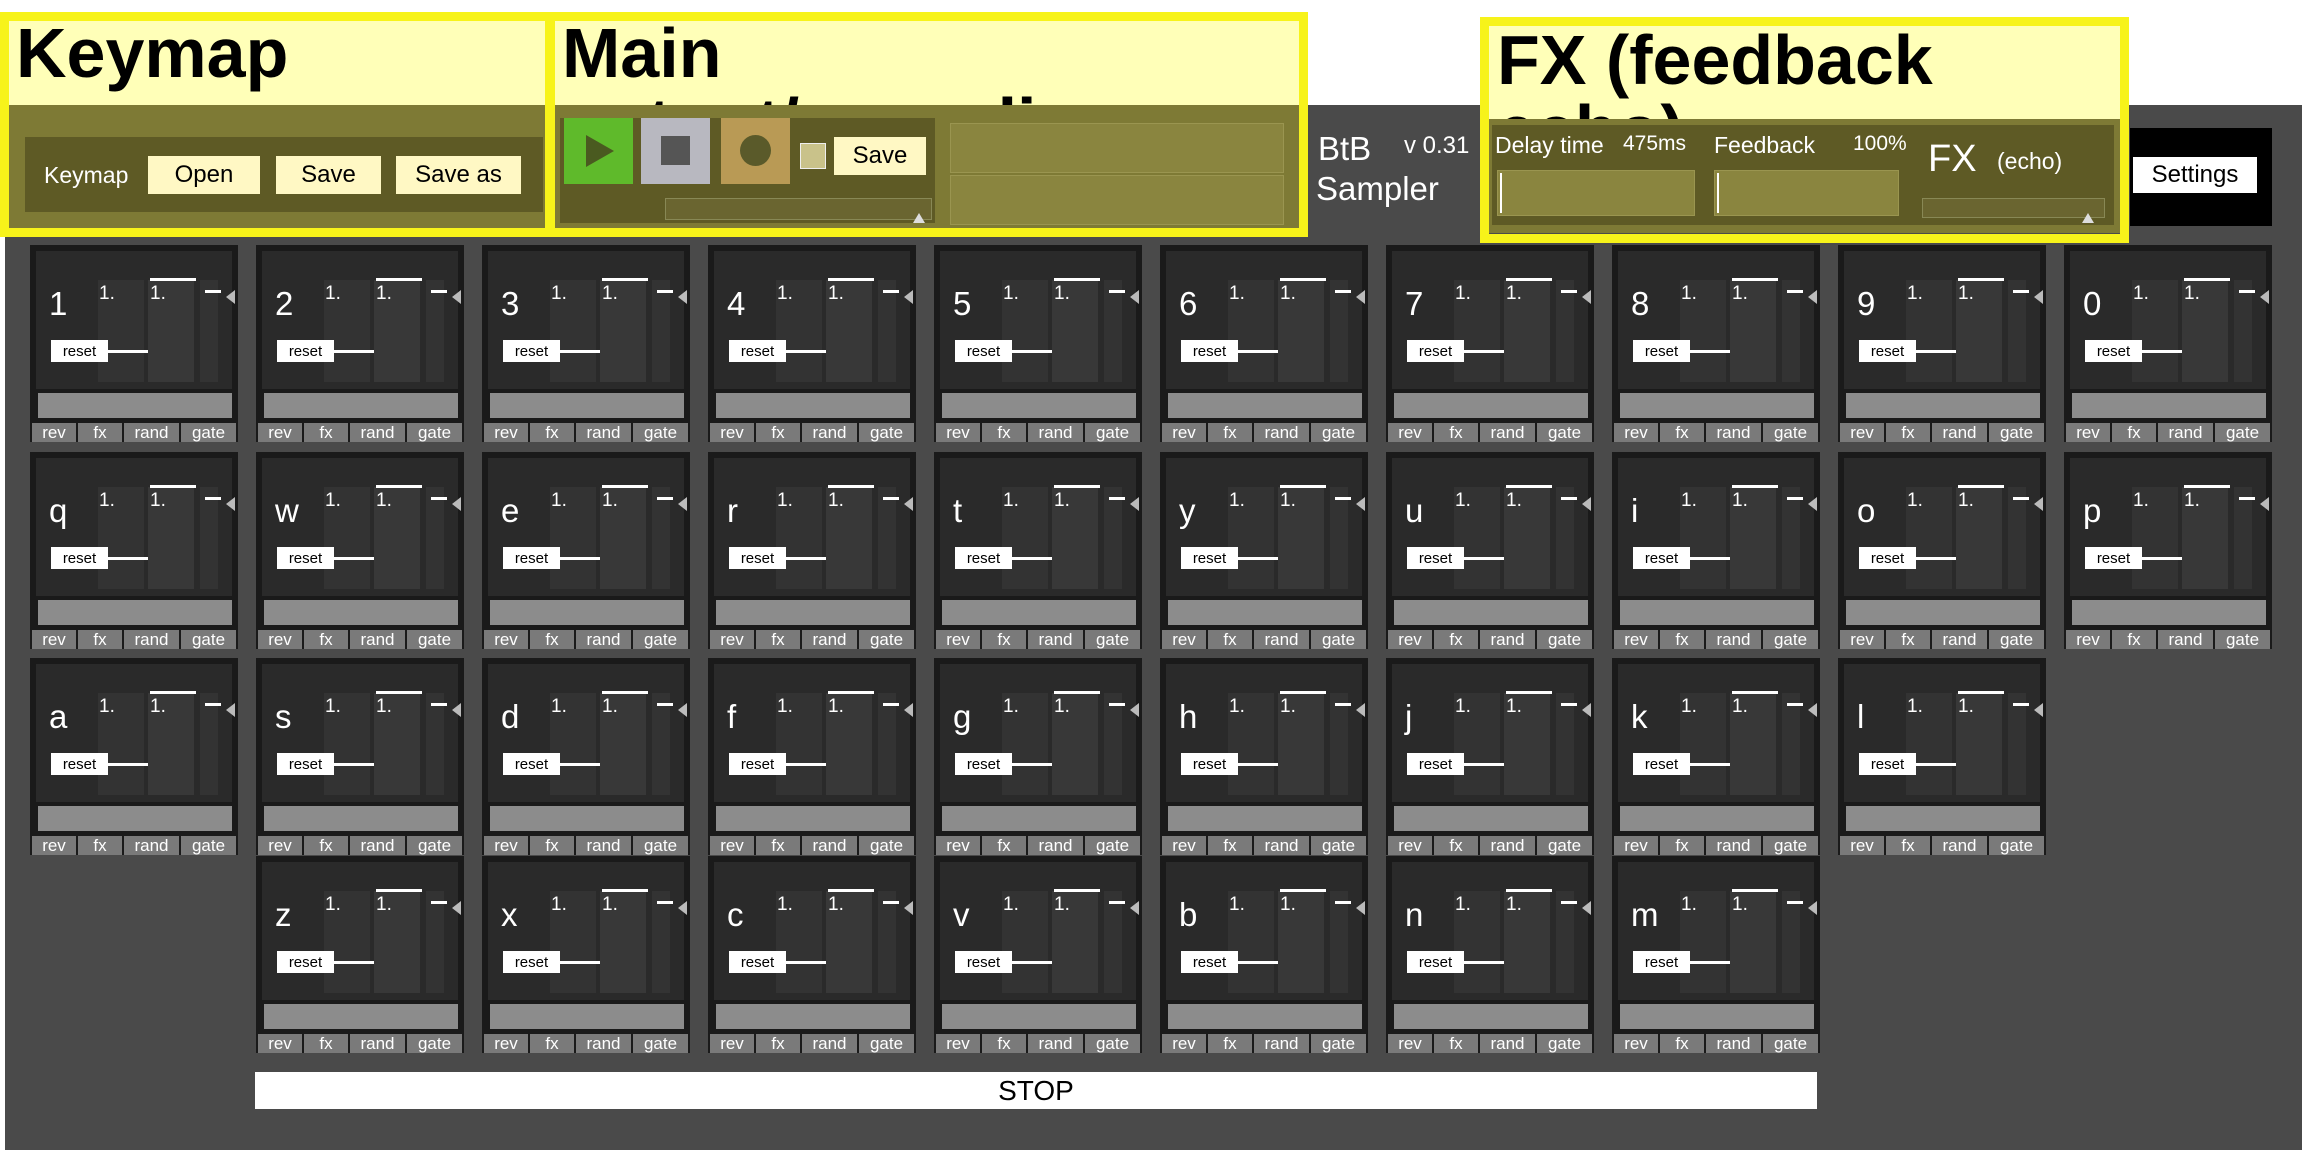 Image resolution: width=2302 pixels, height=1150 pixels. What do you see at coordinates (1036, 1090) in the screenshot?
I see `stop-all-button: STOP` at bounding box center [1036, 1090].